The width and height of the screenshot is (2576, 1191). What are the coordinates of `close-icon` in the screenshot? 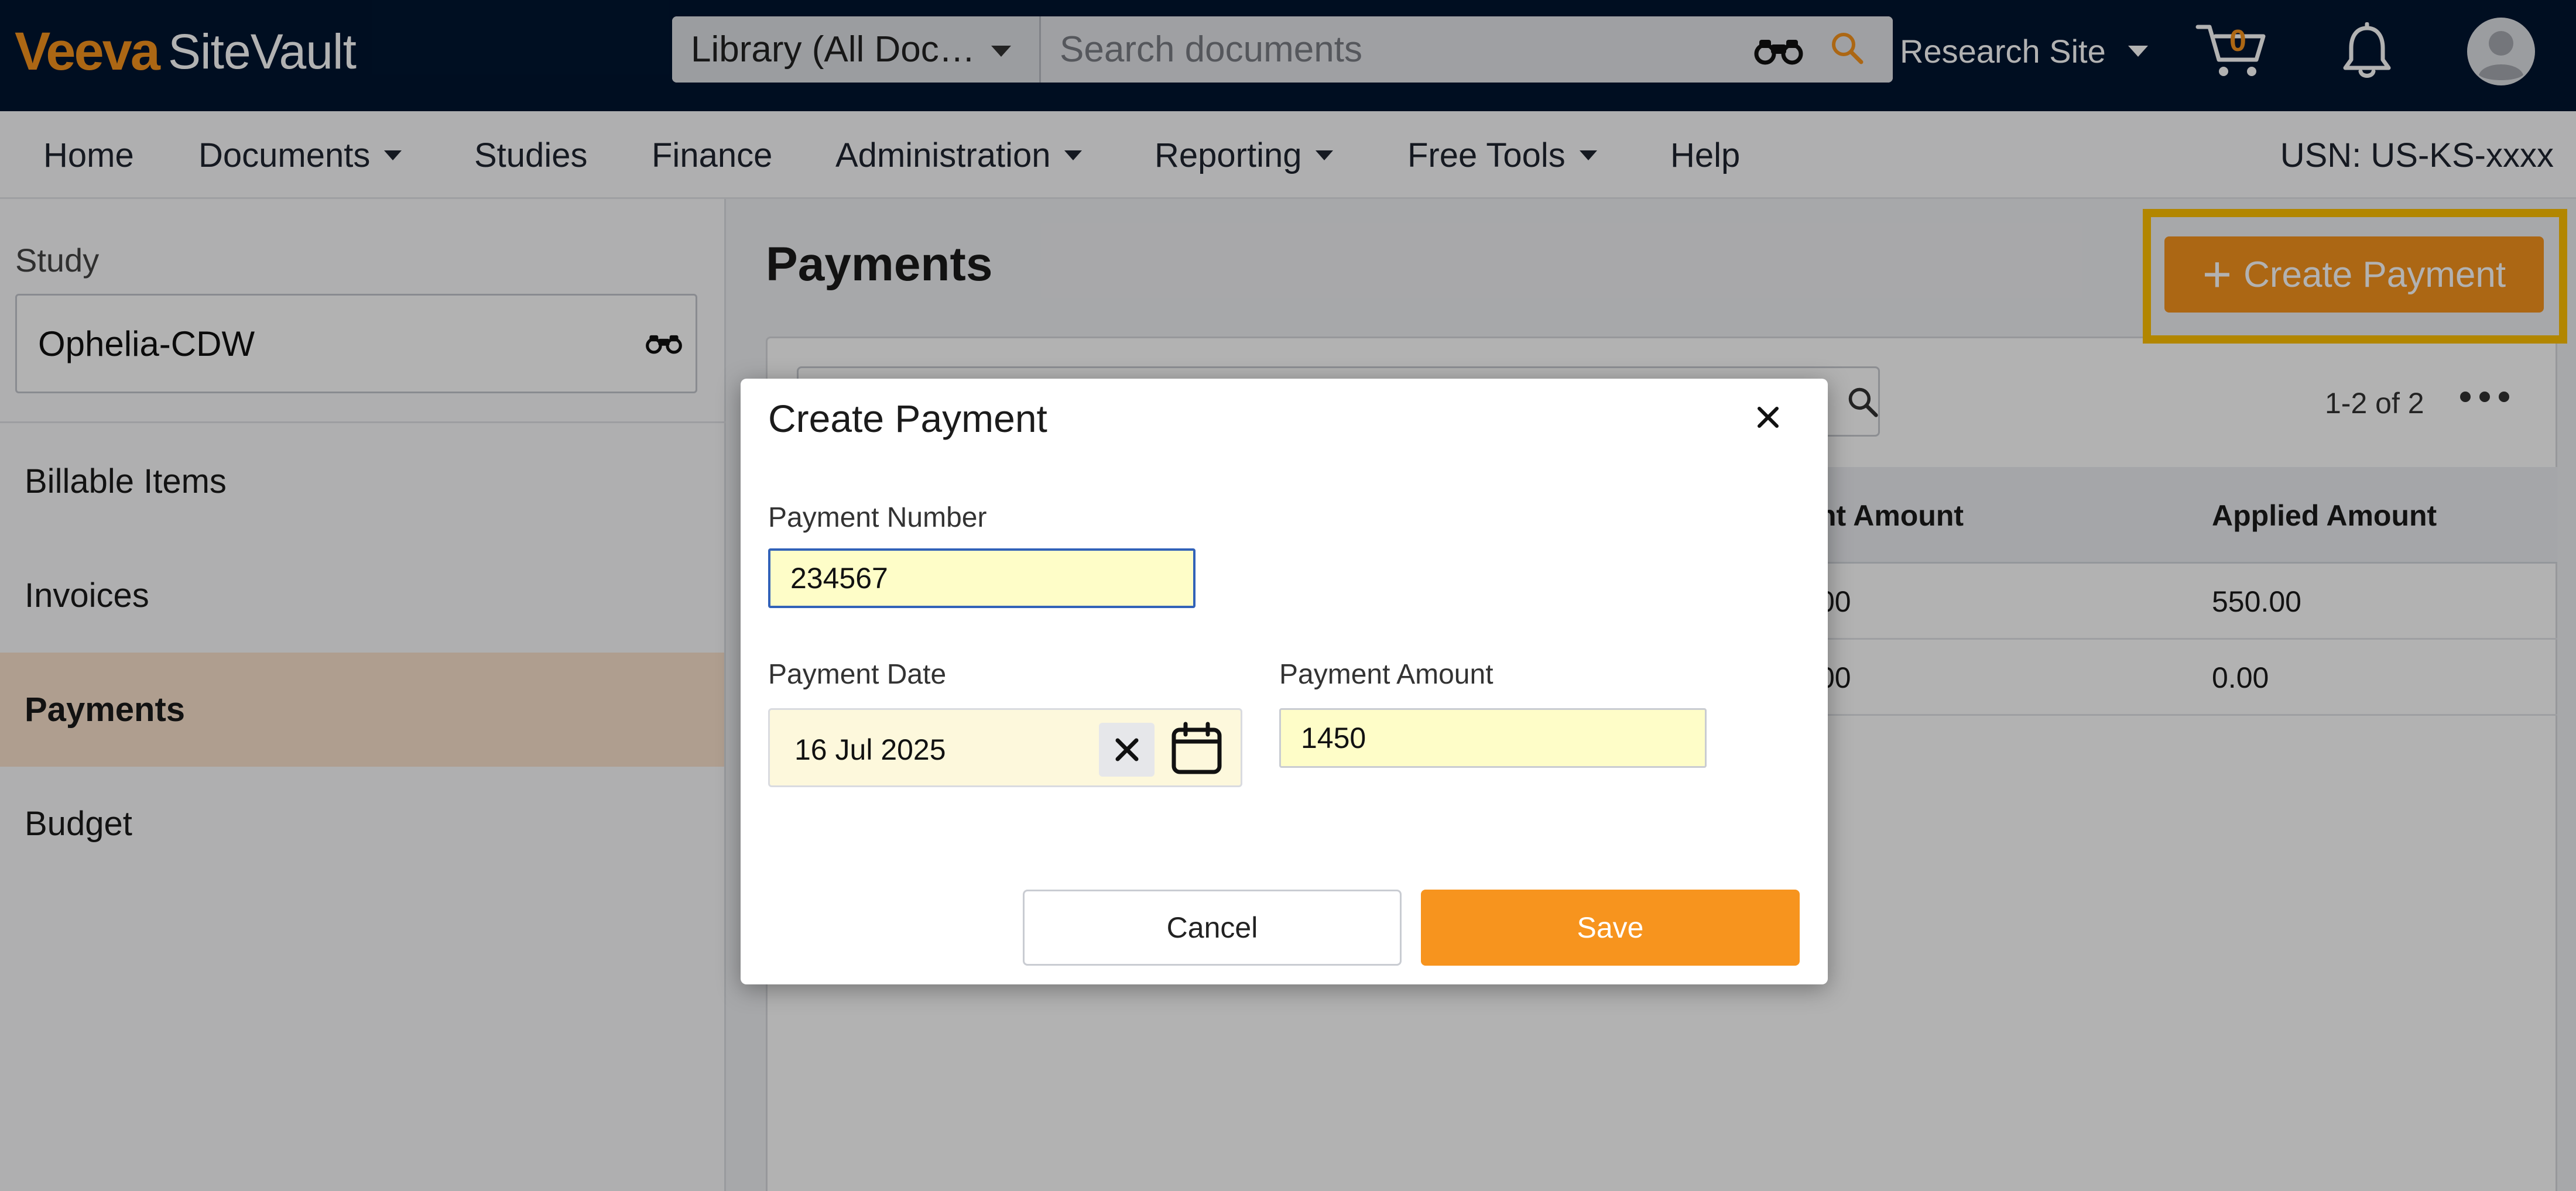 It's located at (1768, 417).